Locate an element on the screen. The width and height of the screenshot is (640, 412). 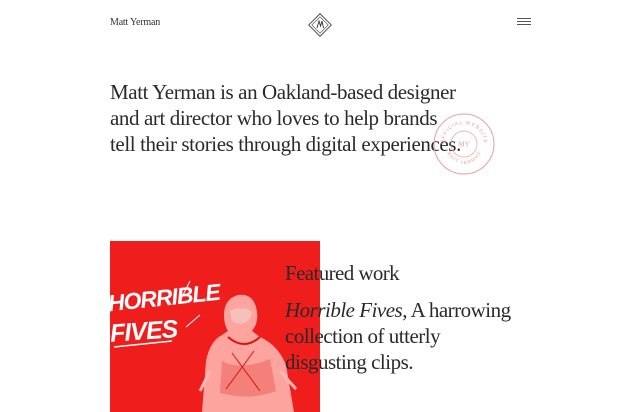
description-line: Horrible Fives, A harrowing is located at coordinates (398, 310).